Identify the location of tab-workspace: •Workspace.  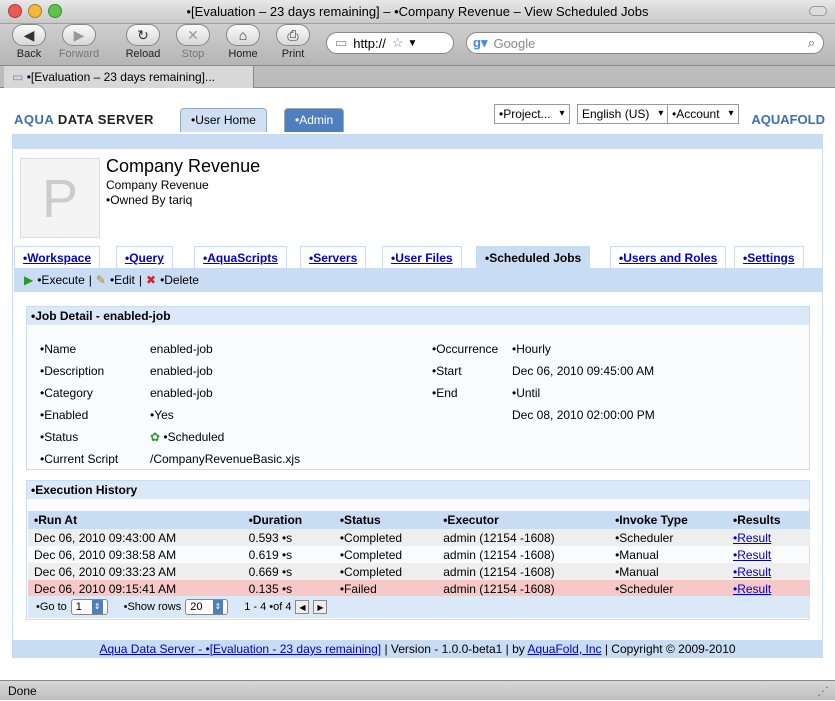
(57, 257).